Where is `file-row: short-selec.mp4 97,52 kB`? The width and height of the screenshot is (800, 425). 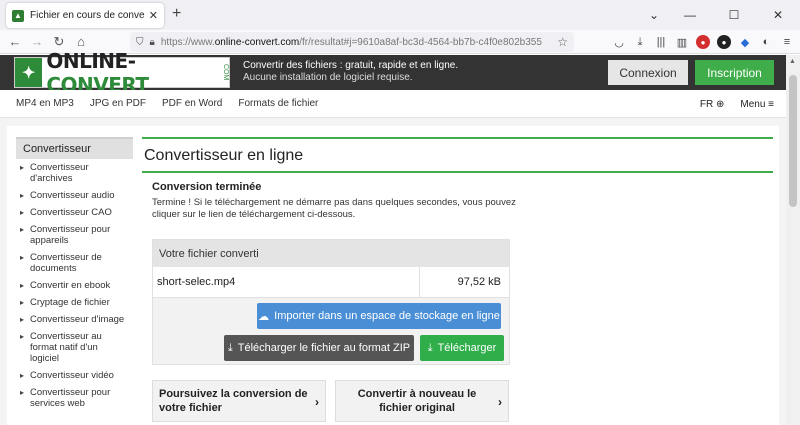
file-row: short-selec.mp4 97,52 kB is located at coordinates (331, 282).